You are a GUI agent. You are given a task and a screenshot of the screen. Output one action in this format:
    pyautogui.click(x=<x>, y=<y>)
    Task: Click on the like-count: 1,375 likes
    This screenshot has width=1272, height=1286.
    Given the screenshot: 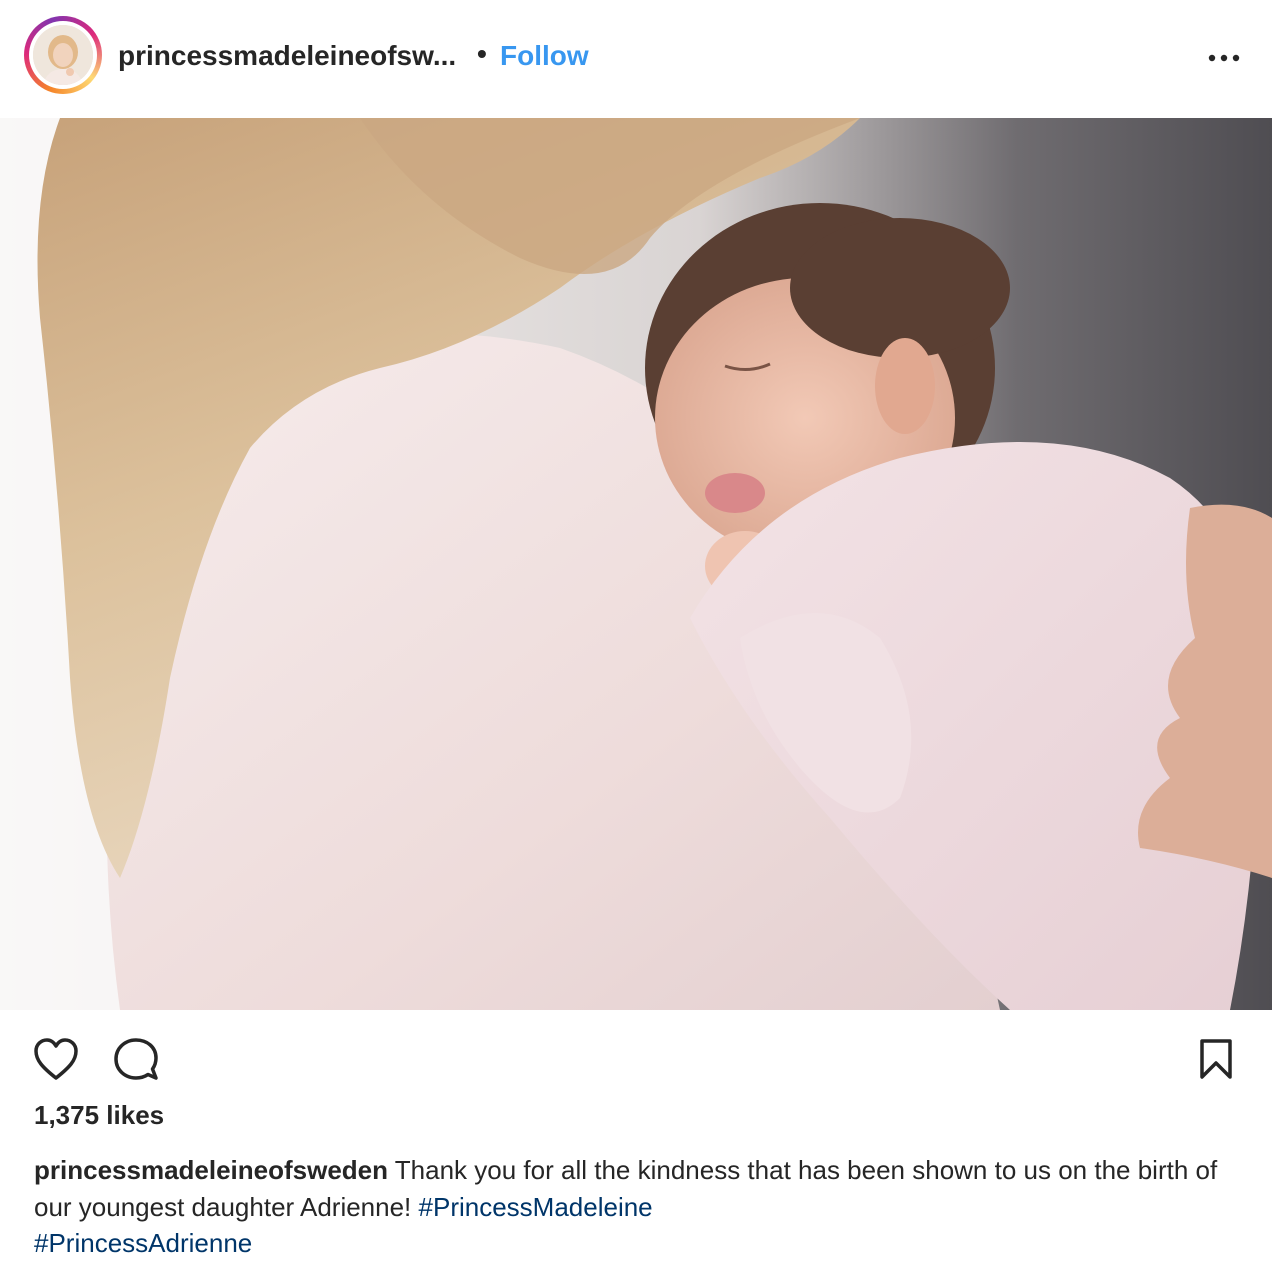 What is the action you would take?
    pyautogui.click(x=99, y=1115)
    